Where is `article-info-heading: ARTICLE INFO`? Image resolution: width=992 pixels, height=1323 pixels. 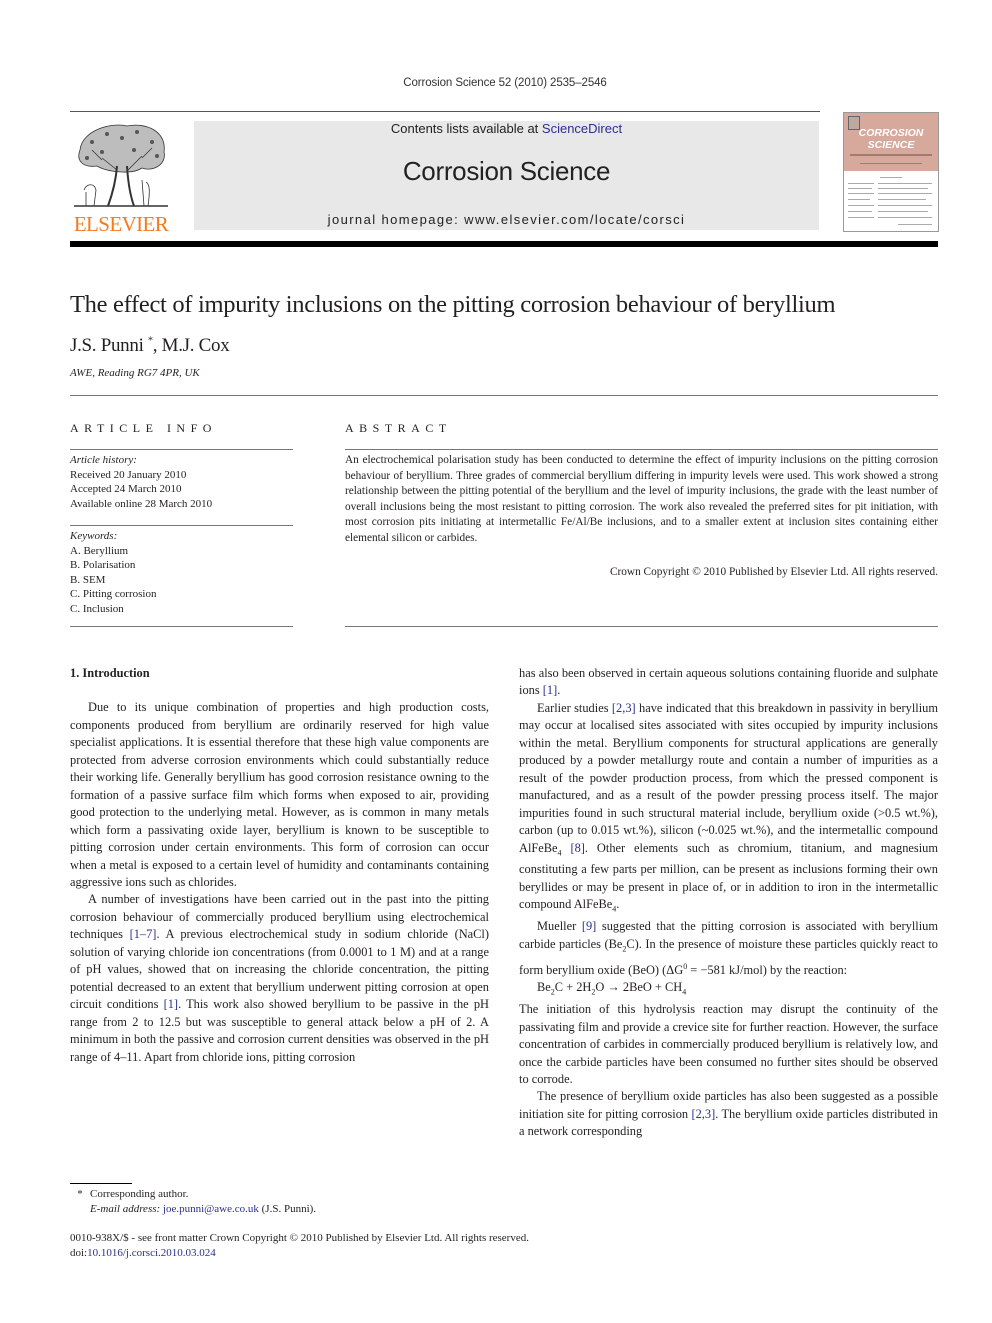 article-info-heading: ARTICLE INFO is located at coordinates (143, 428).